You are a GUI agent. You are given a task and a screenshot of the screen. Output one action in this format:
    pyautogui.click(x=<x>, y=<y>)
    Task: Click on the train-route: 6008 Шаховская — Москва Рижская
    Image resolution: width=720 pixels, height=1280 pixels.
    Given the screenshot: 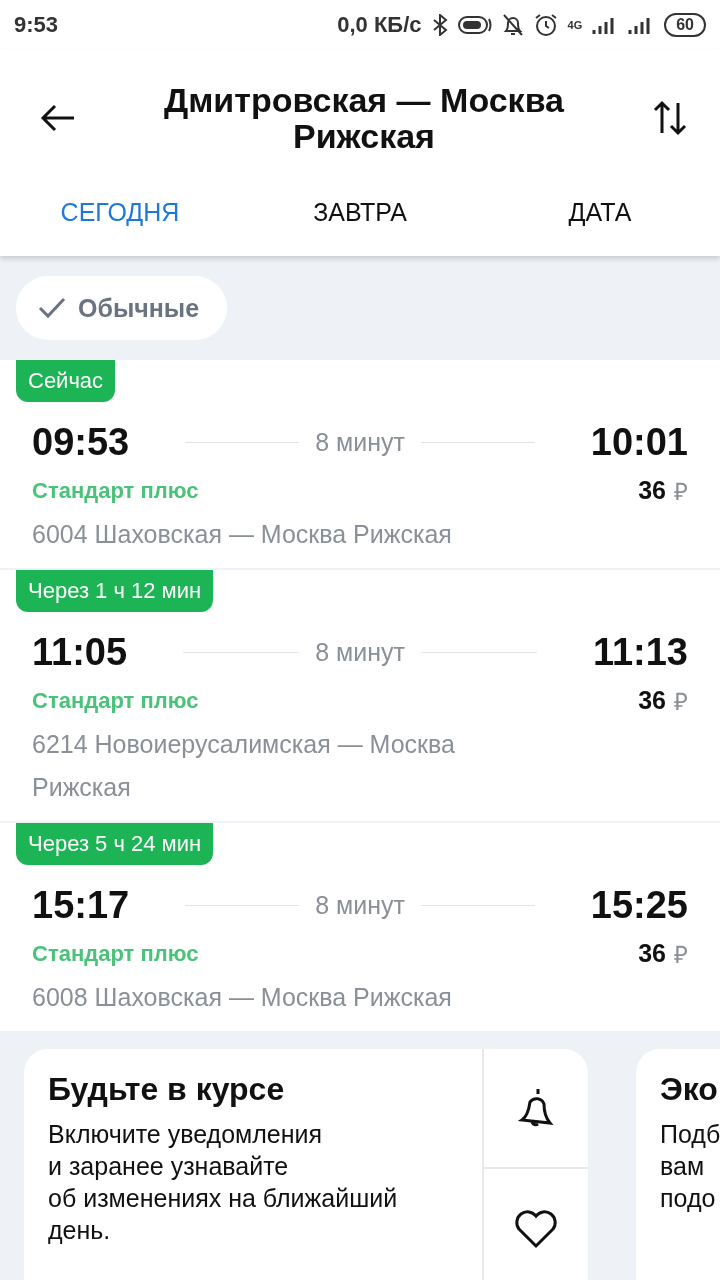 What is the action you would take?
    pyautogui.click(x=242, y=997)
    